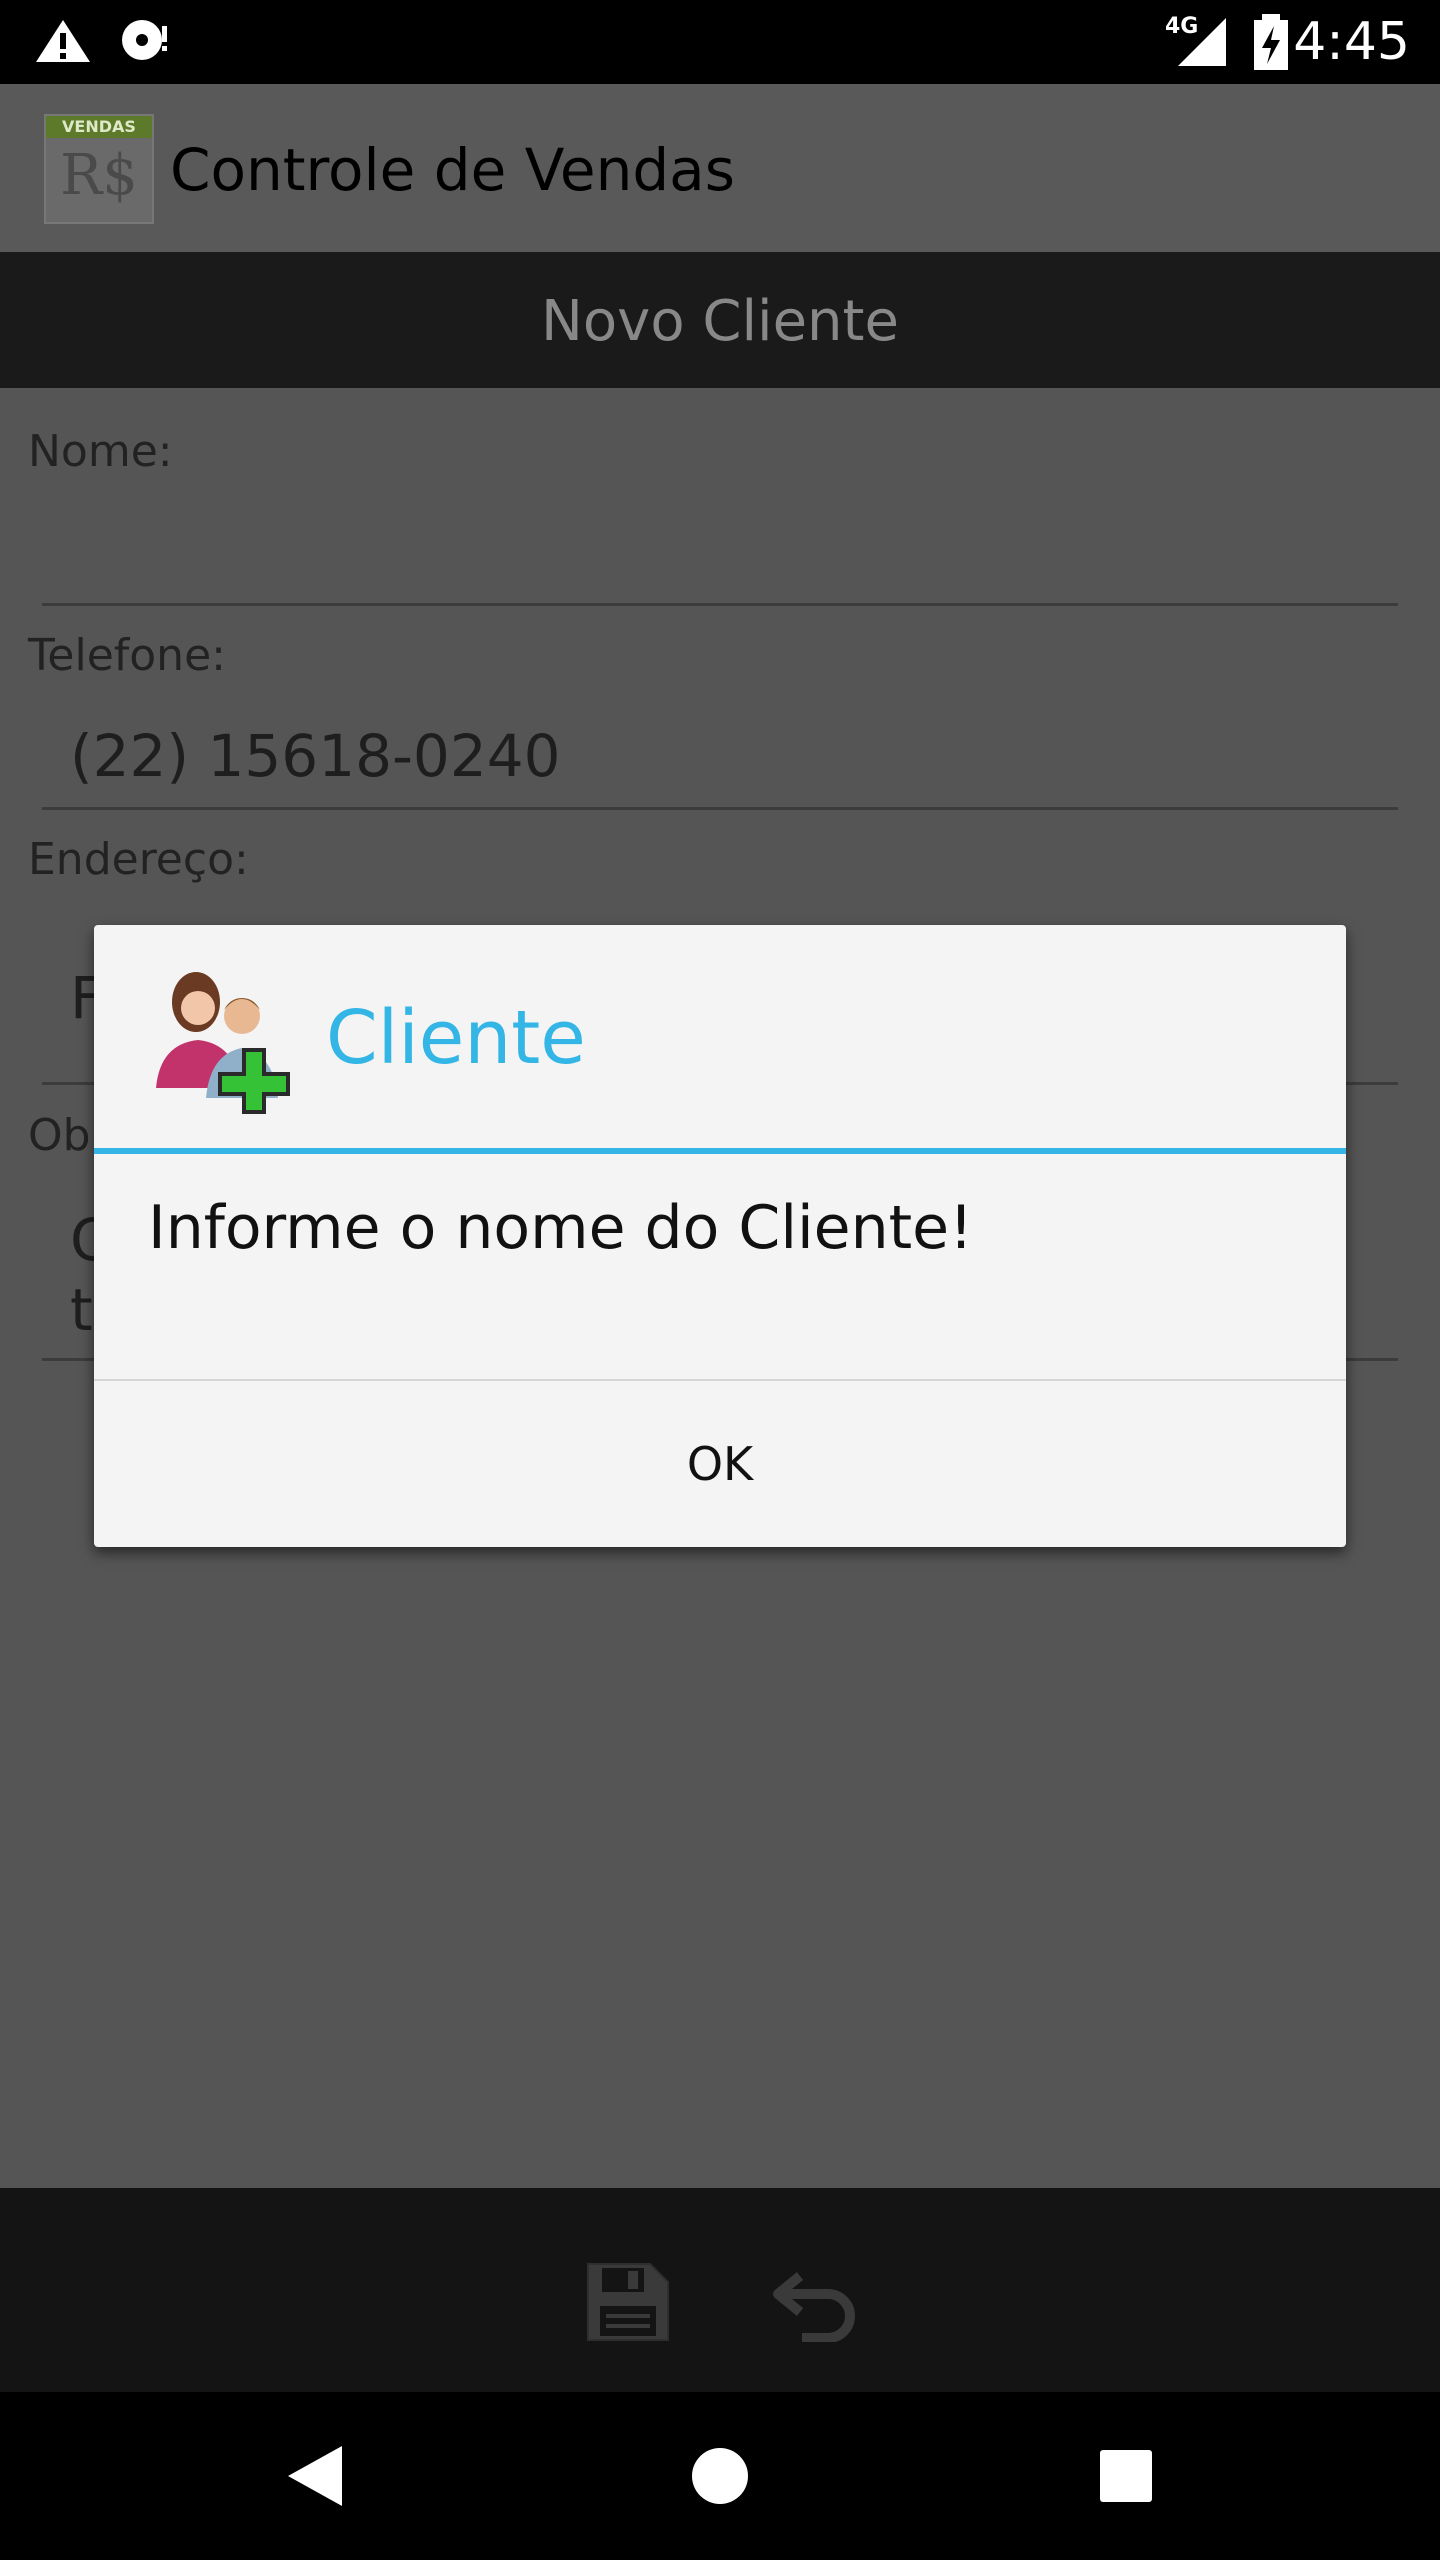  What do you see at coordinates (720, 1151) in the screenshot?
I see `dialog-title-divider` at bounding box center [720, 1151].